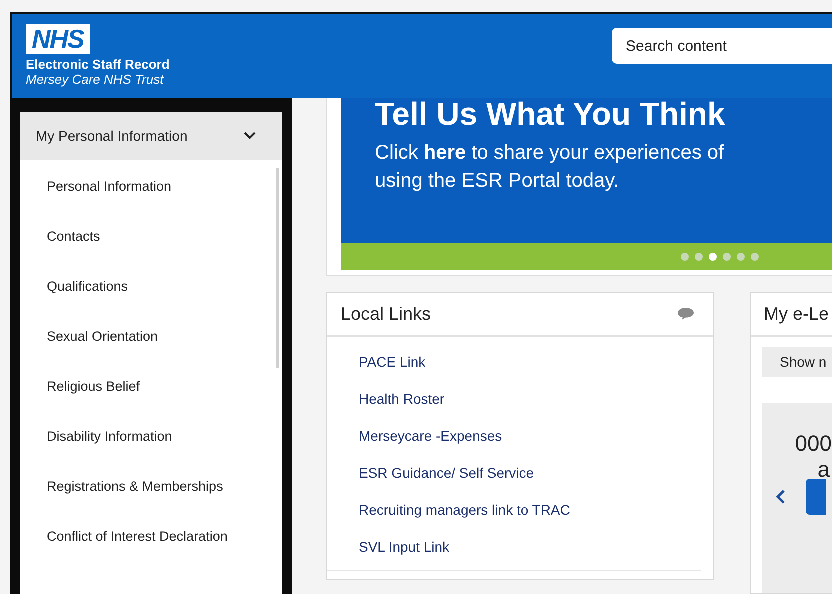 The width and height of the screenshot is (832, 594). Describe the element at coordinates (686, 314) in the screenshot. I see `speech-bubble-icon` at that location.